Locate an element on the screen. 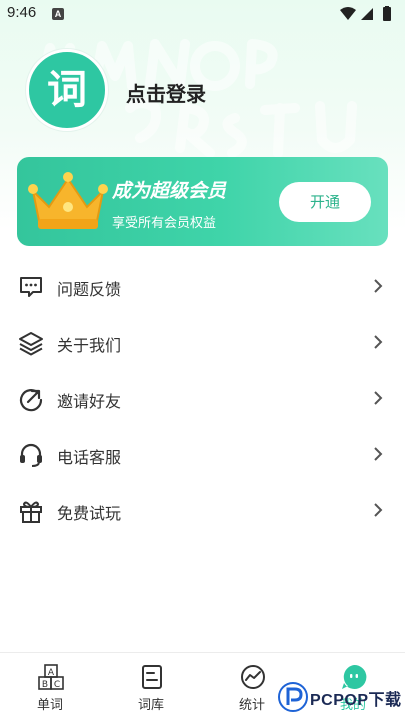 The height and width of the screenshot is (720, 405). signal-icon is located at coordinates (367, 14).